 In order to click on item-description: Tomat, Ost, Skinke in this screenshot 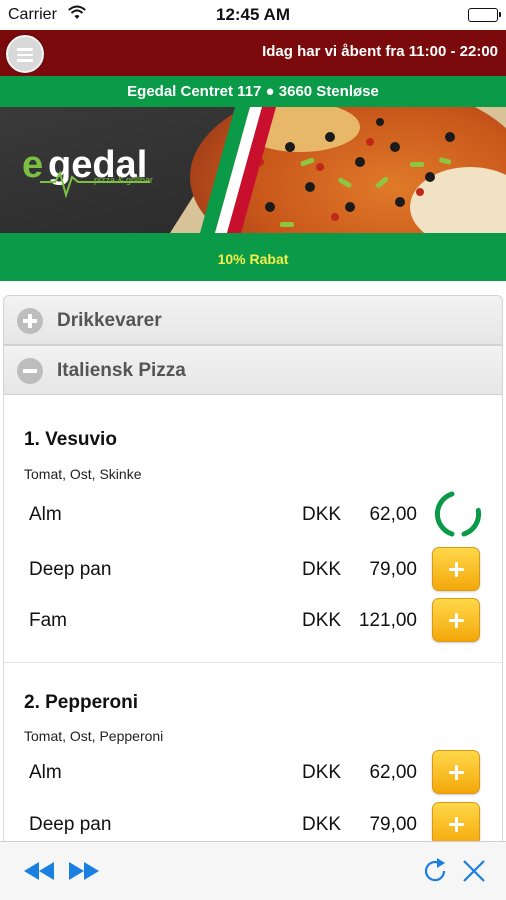, I will do `click(83, 474)`.